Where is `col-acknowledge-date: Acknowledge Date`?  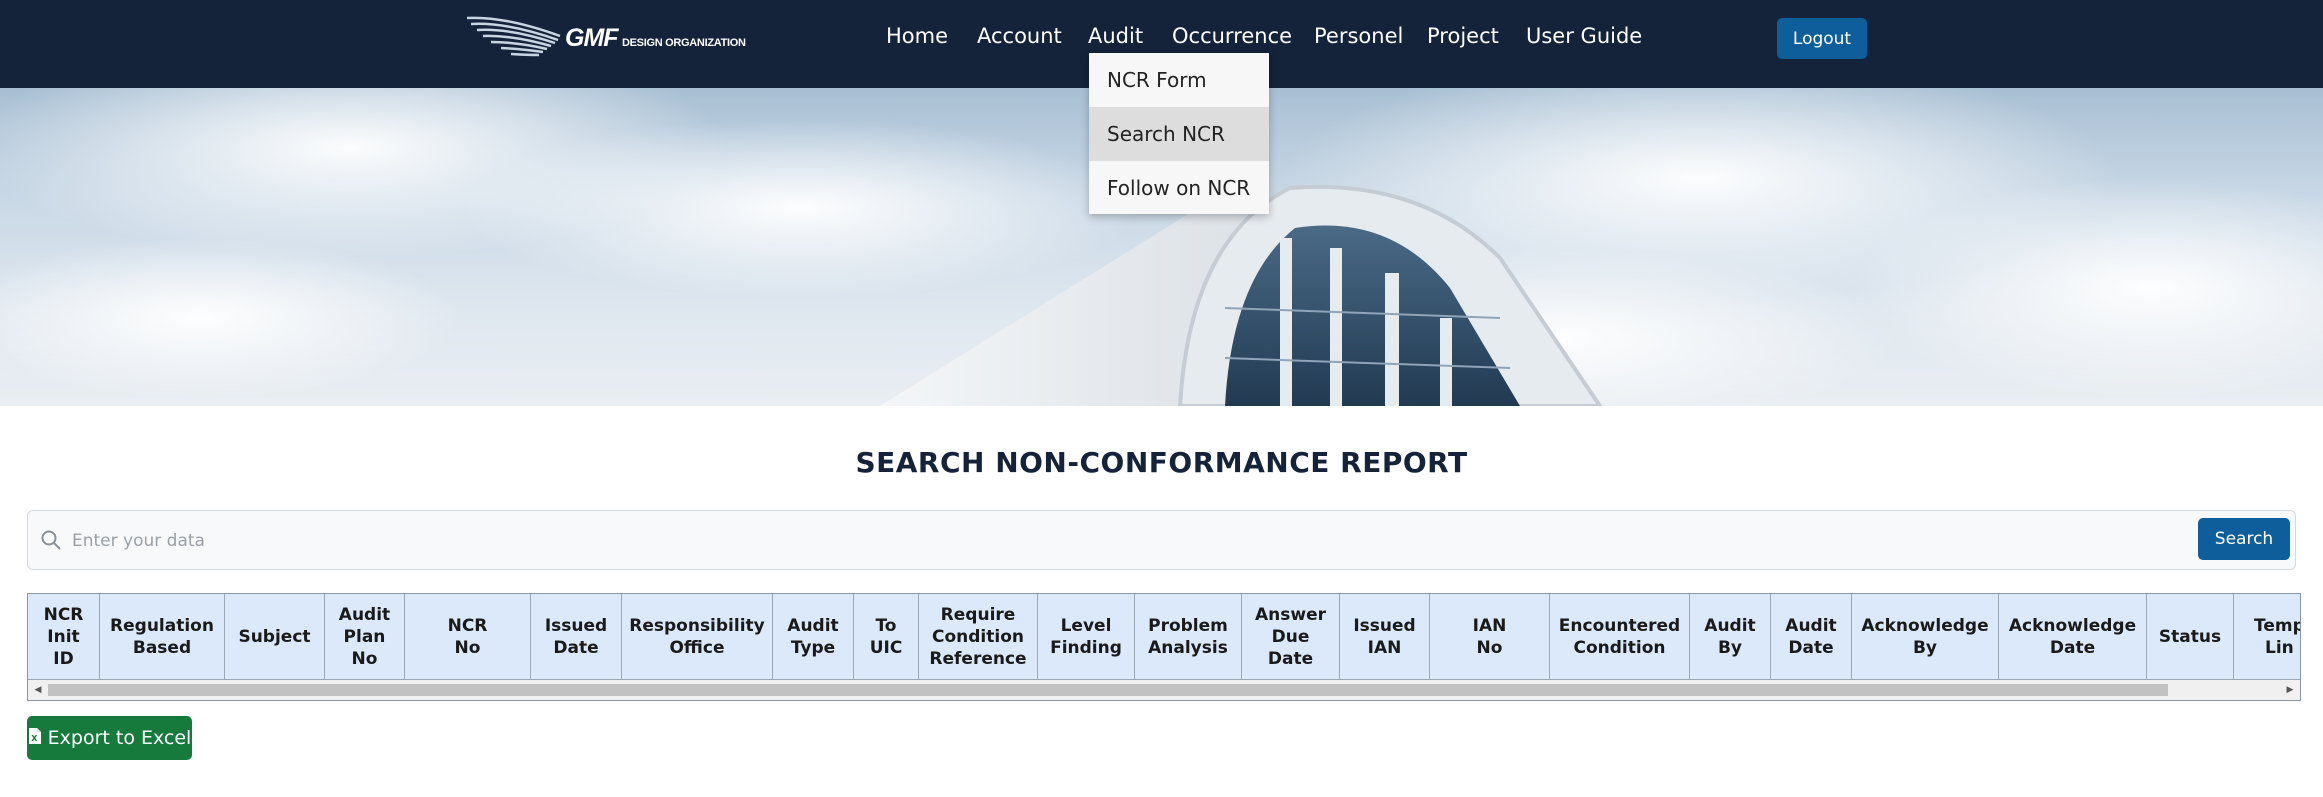
col-acknowledge-date: Acknowledge Date is located at coordinates (2073, 637).